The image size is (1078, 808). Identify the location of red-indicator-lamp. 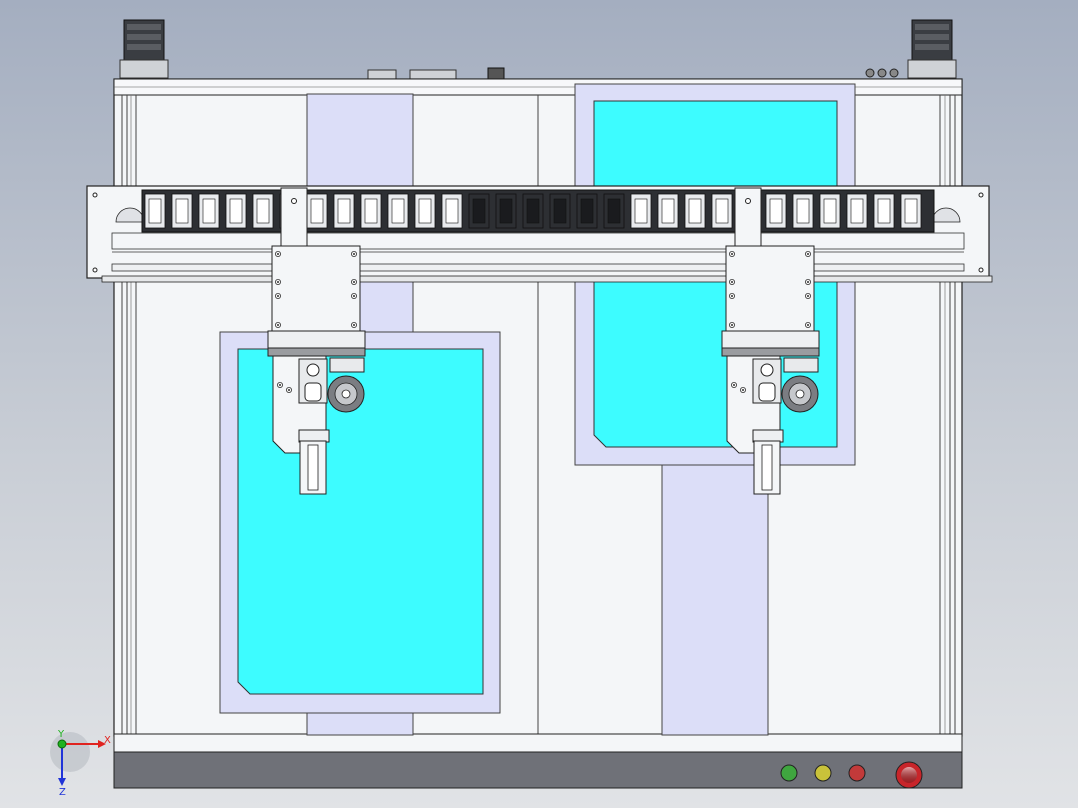
(857, 773).